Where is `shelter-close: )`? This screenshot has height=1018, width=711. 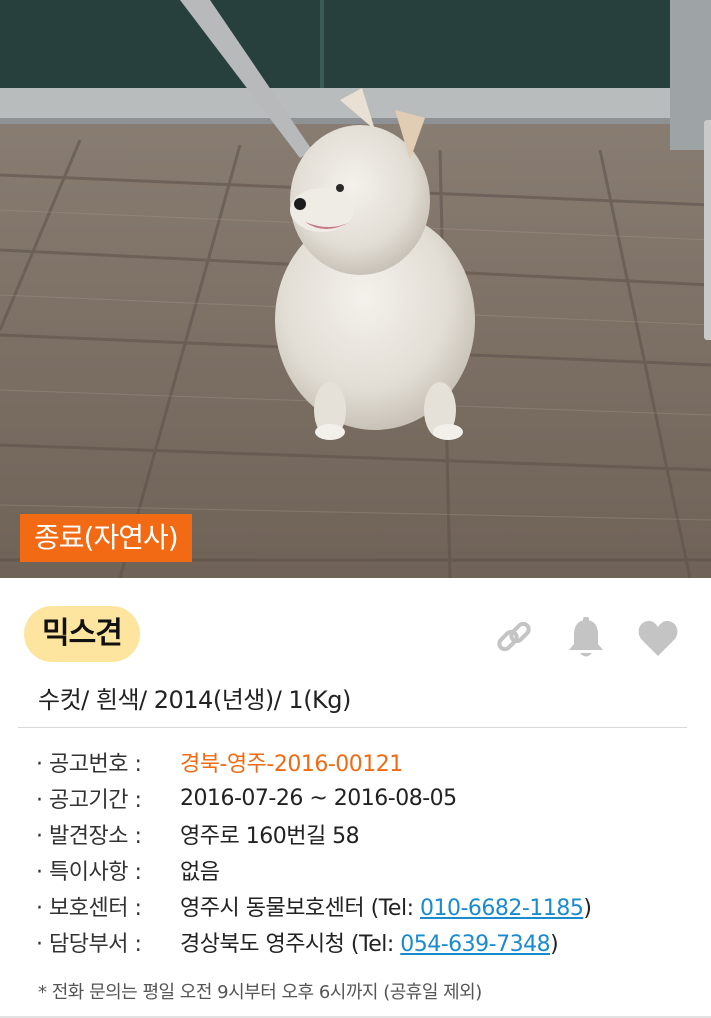
shelter-close: ) is located at coordinates (587, 908).